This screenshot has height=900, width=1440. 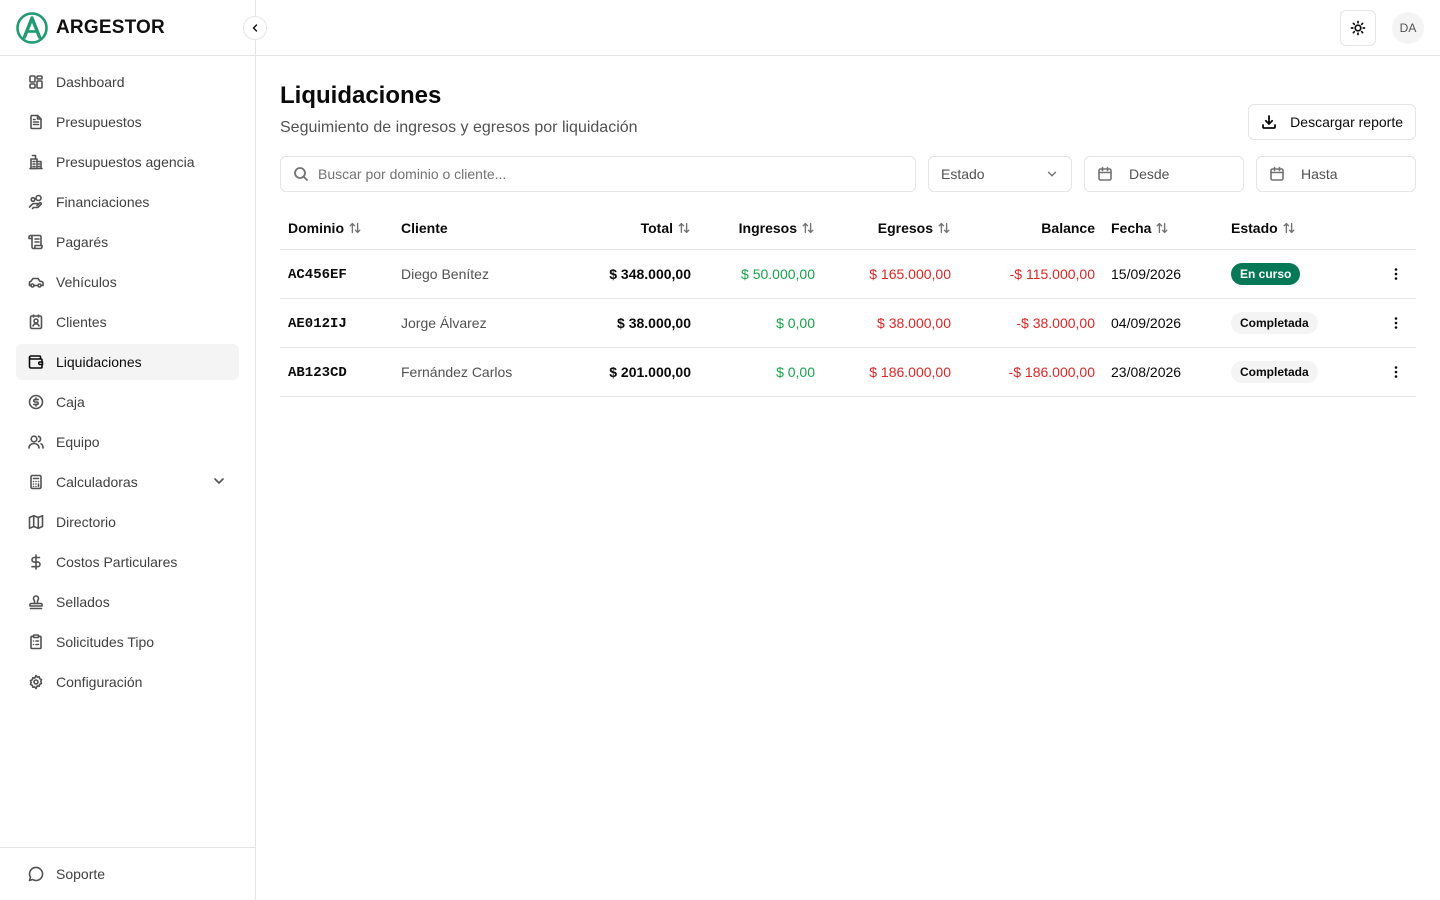 What do you see at coordinates (1266, 273) in the screenshot?
I see `status-badge: En curso` at bounding box center [1266, 273].